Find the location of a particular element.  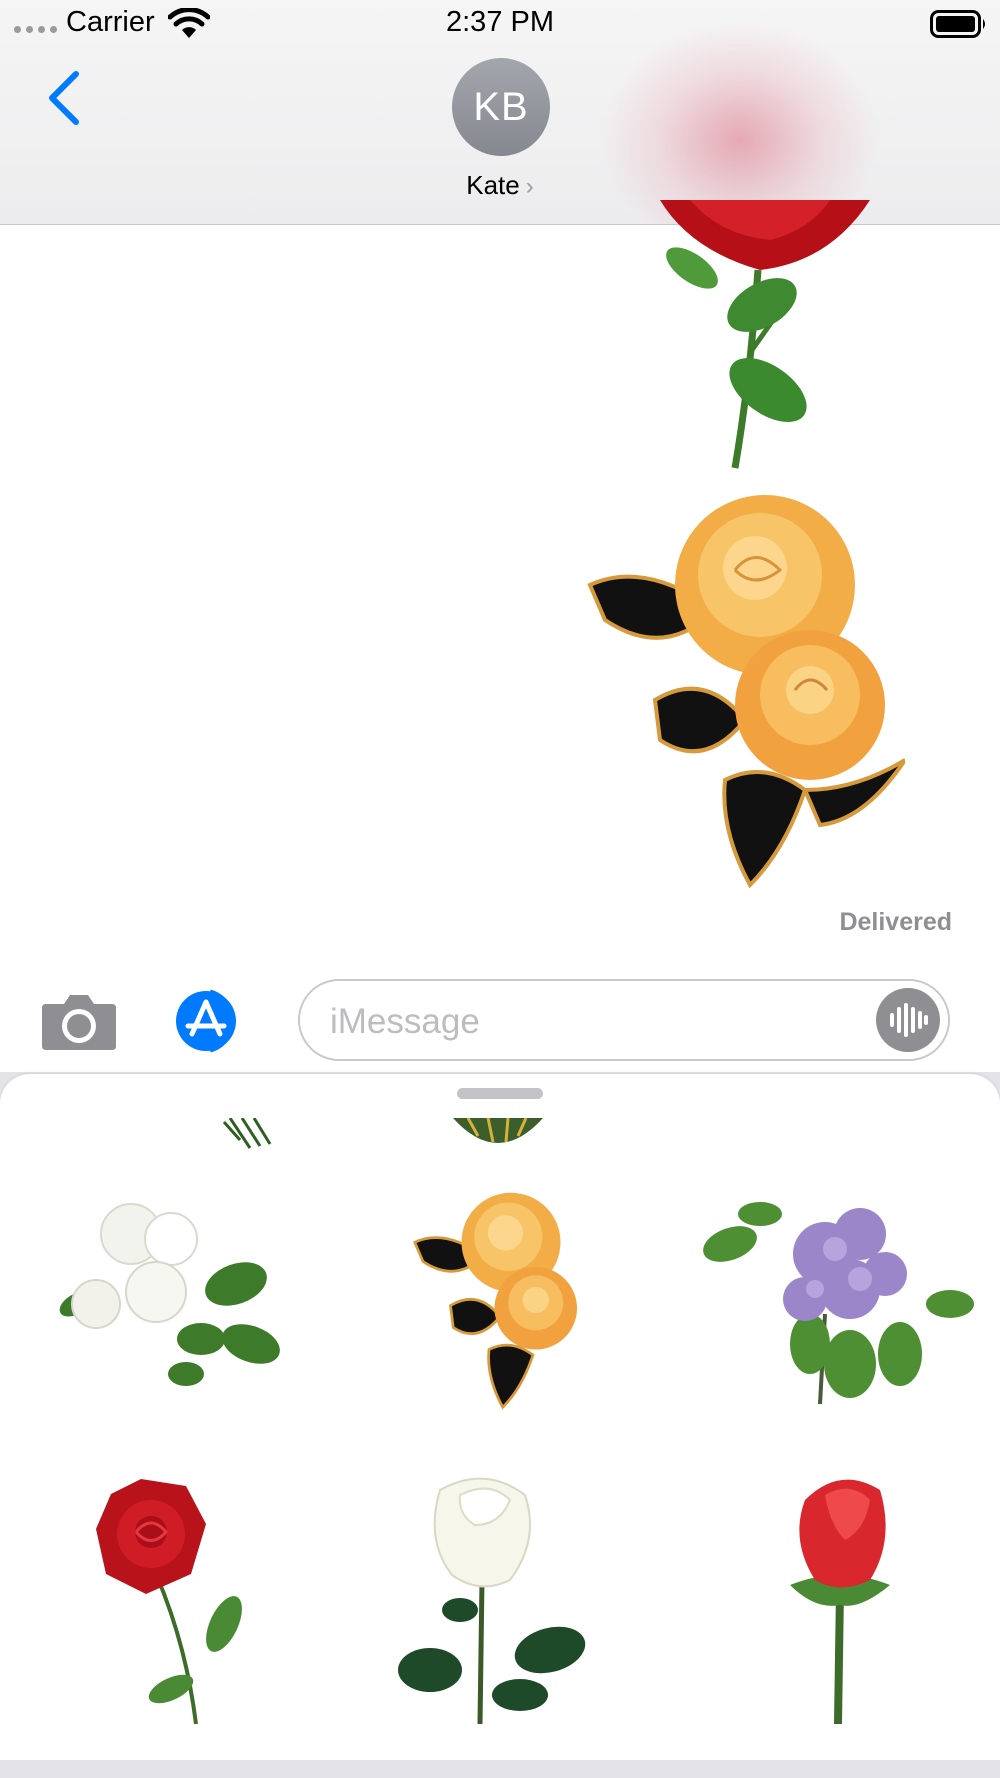

audio-message-button is located at coordinates (908, 1020).